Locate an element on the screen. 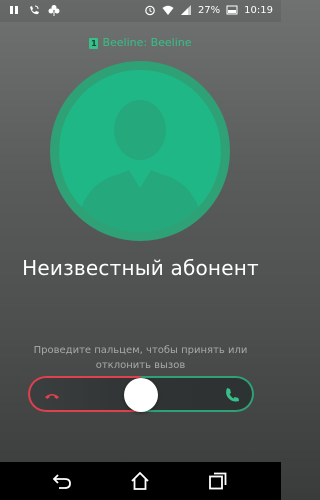 Image resolution: width=320 pixels, height=500 pixels. home-icon is located at coordinates (140, 481).